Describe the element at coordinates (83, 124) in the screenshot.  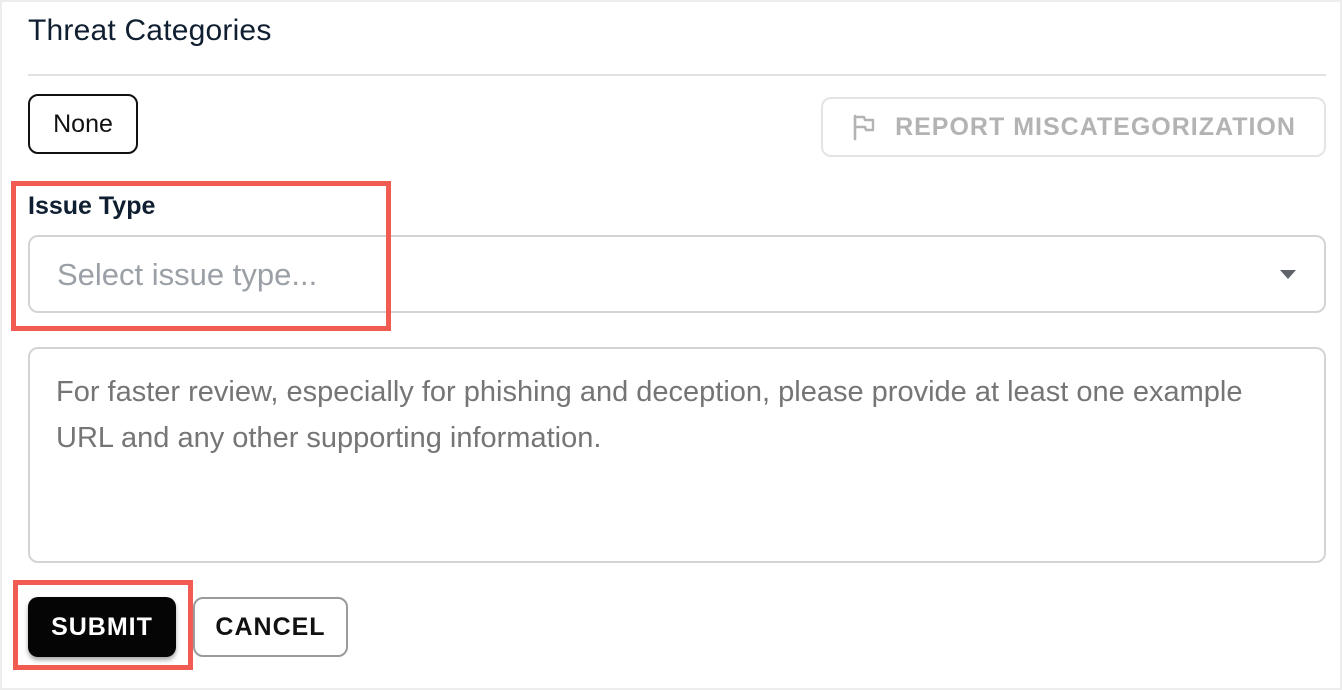
I see `category-chip-none: None` at that location.